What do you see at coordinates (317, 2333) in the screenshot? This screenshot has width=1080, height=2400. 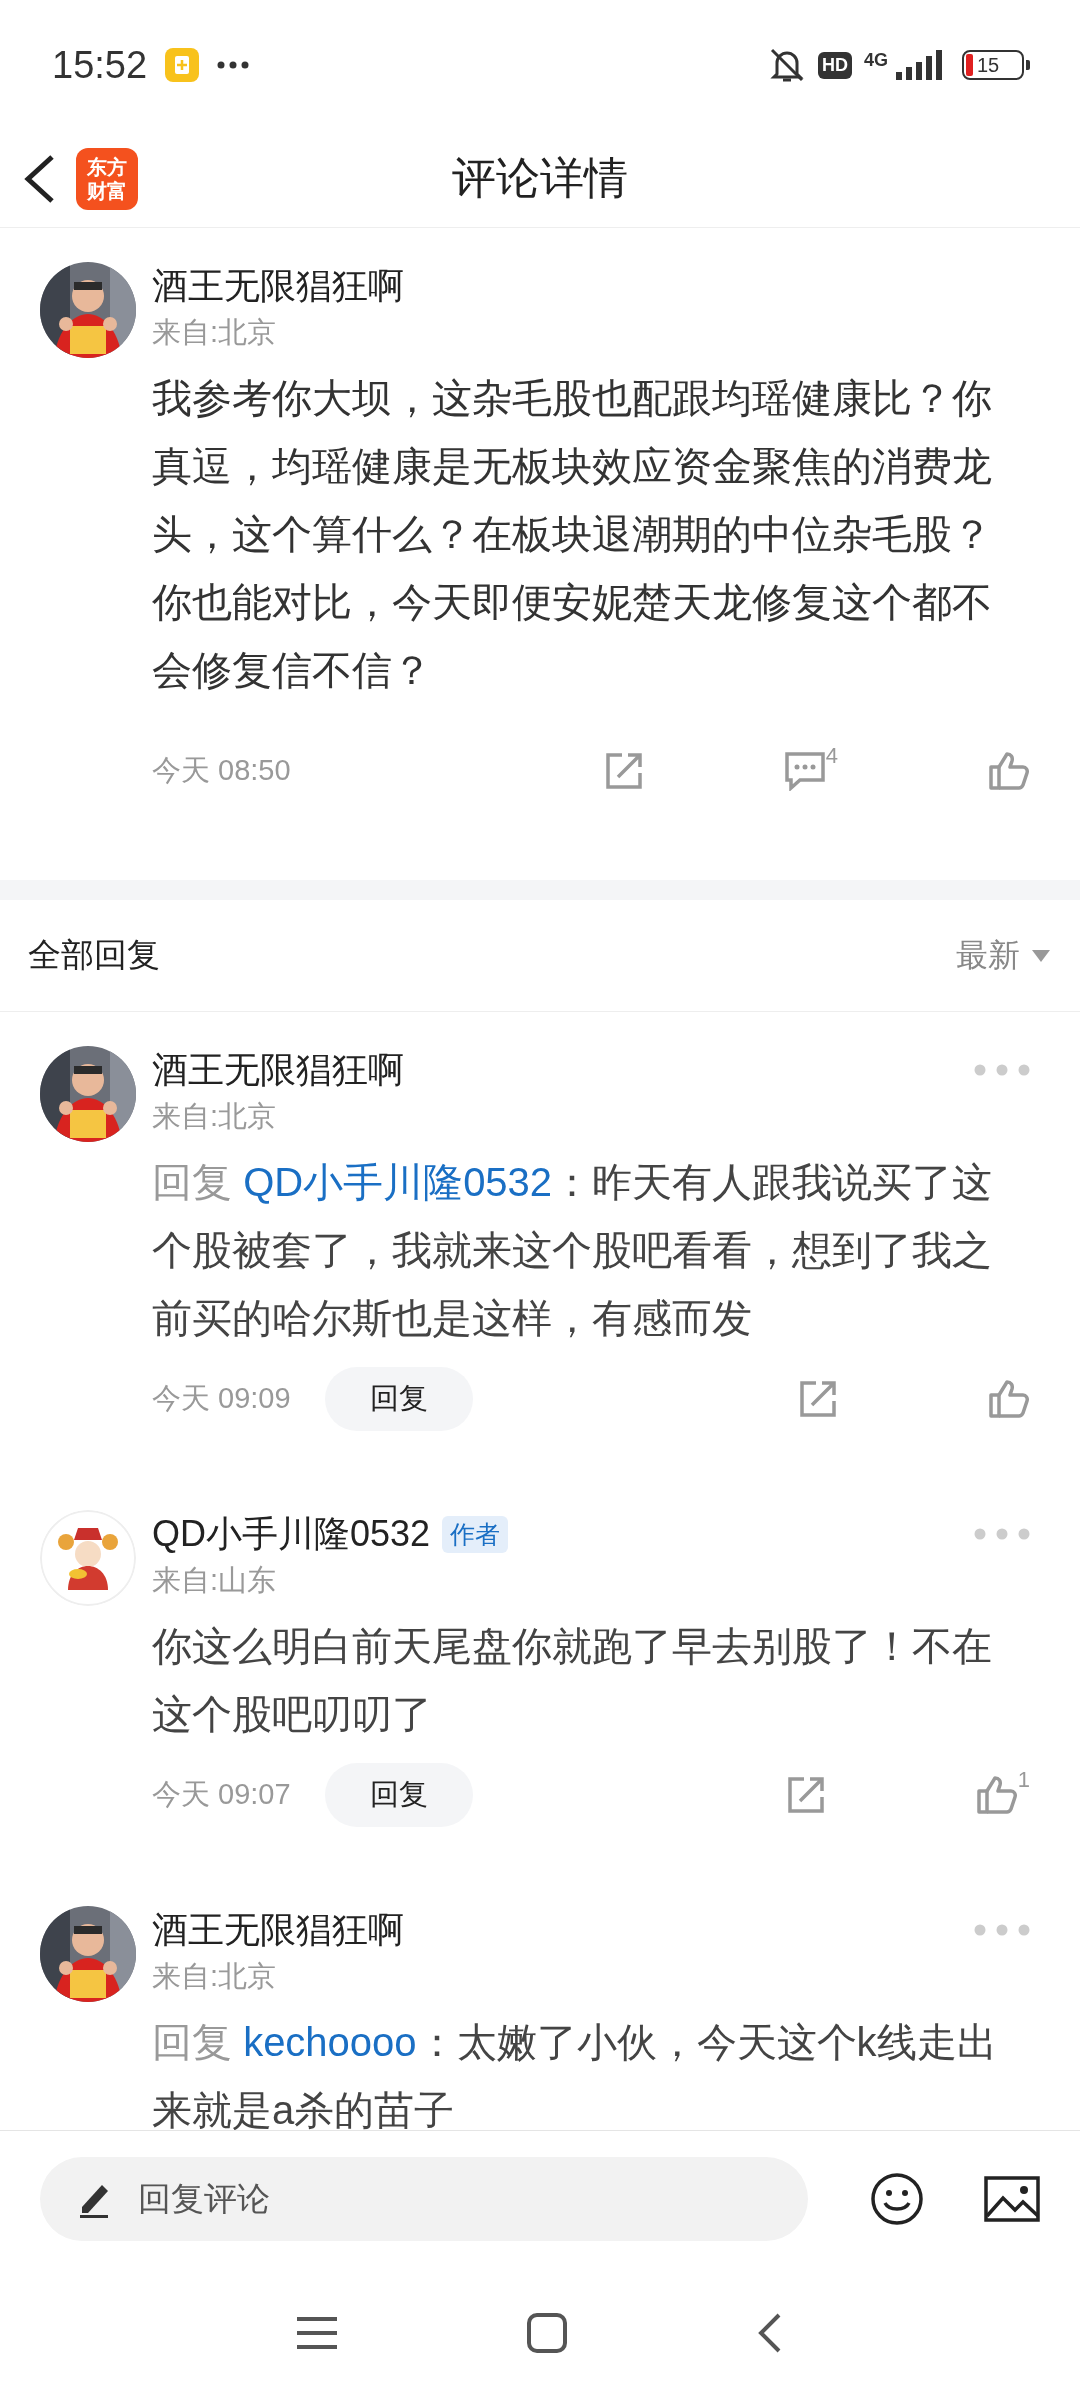 I see `menu-icon` at bounding box center [317, 2333].